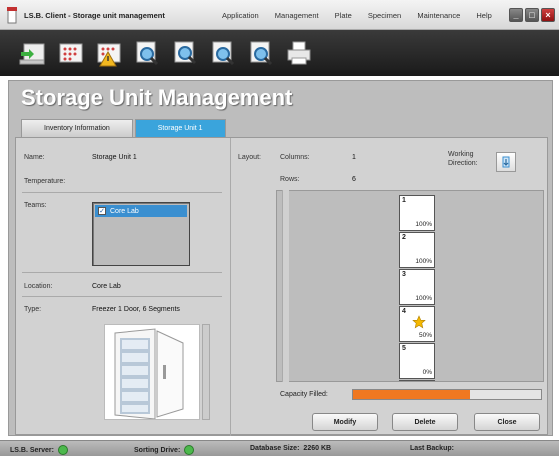 Image resolution: width=559 pixels, height=456 pixels. Describe the element at coordinates (157, 450) in the screenshot. I see `sorting-label: Sorting Drive:` at that location.